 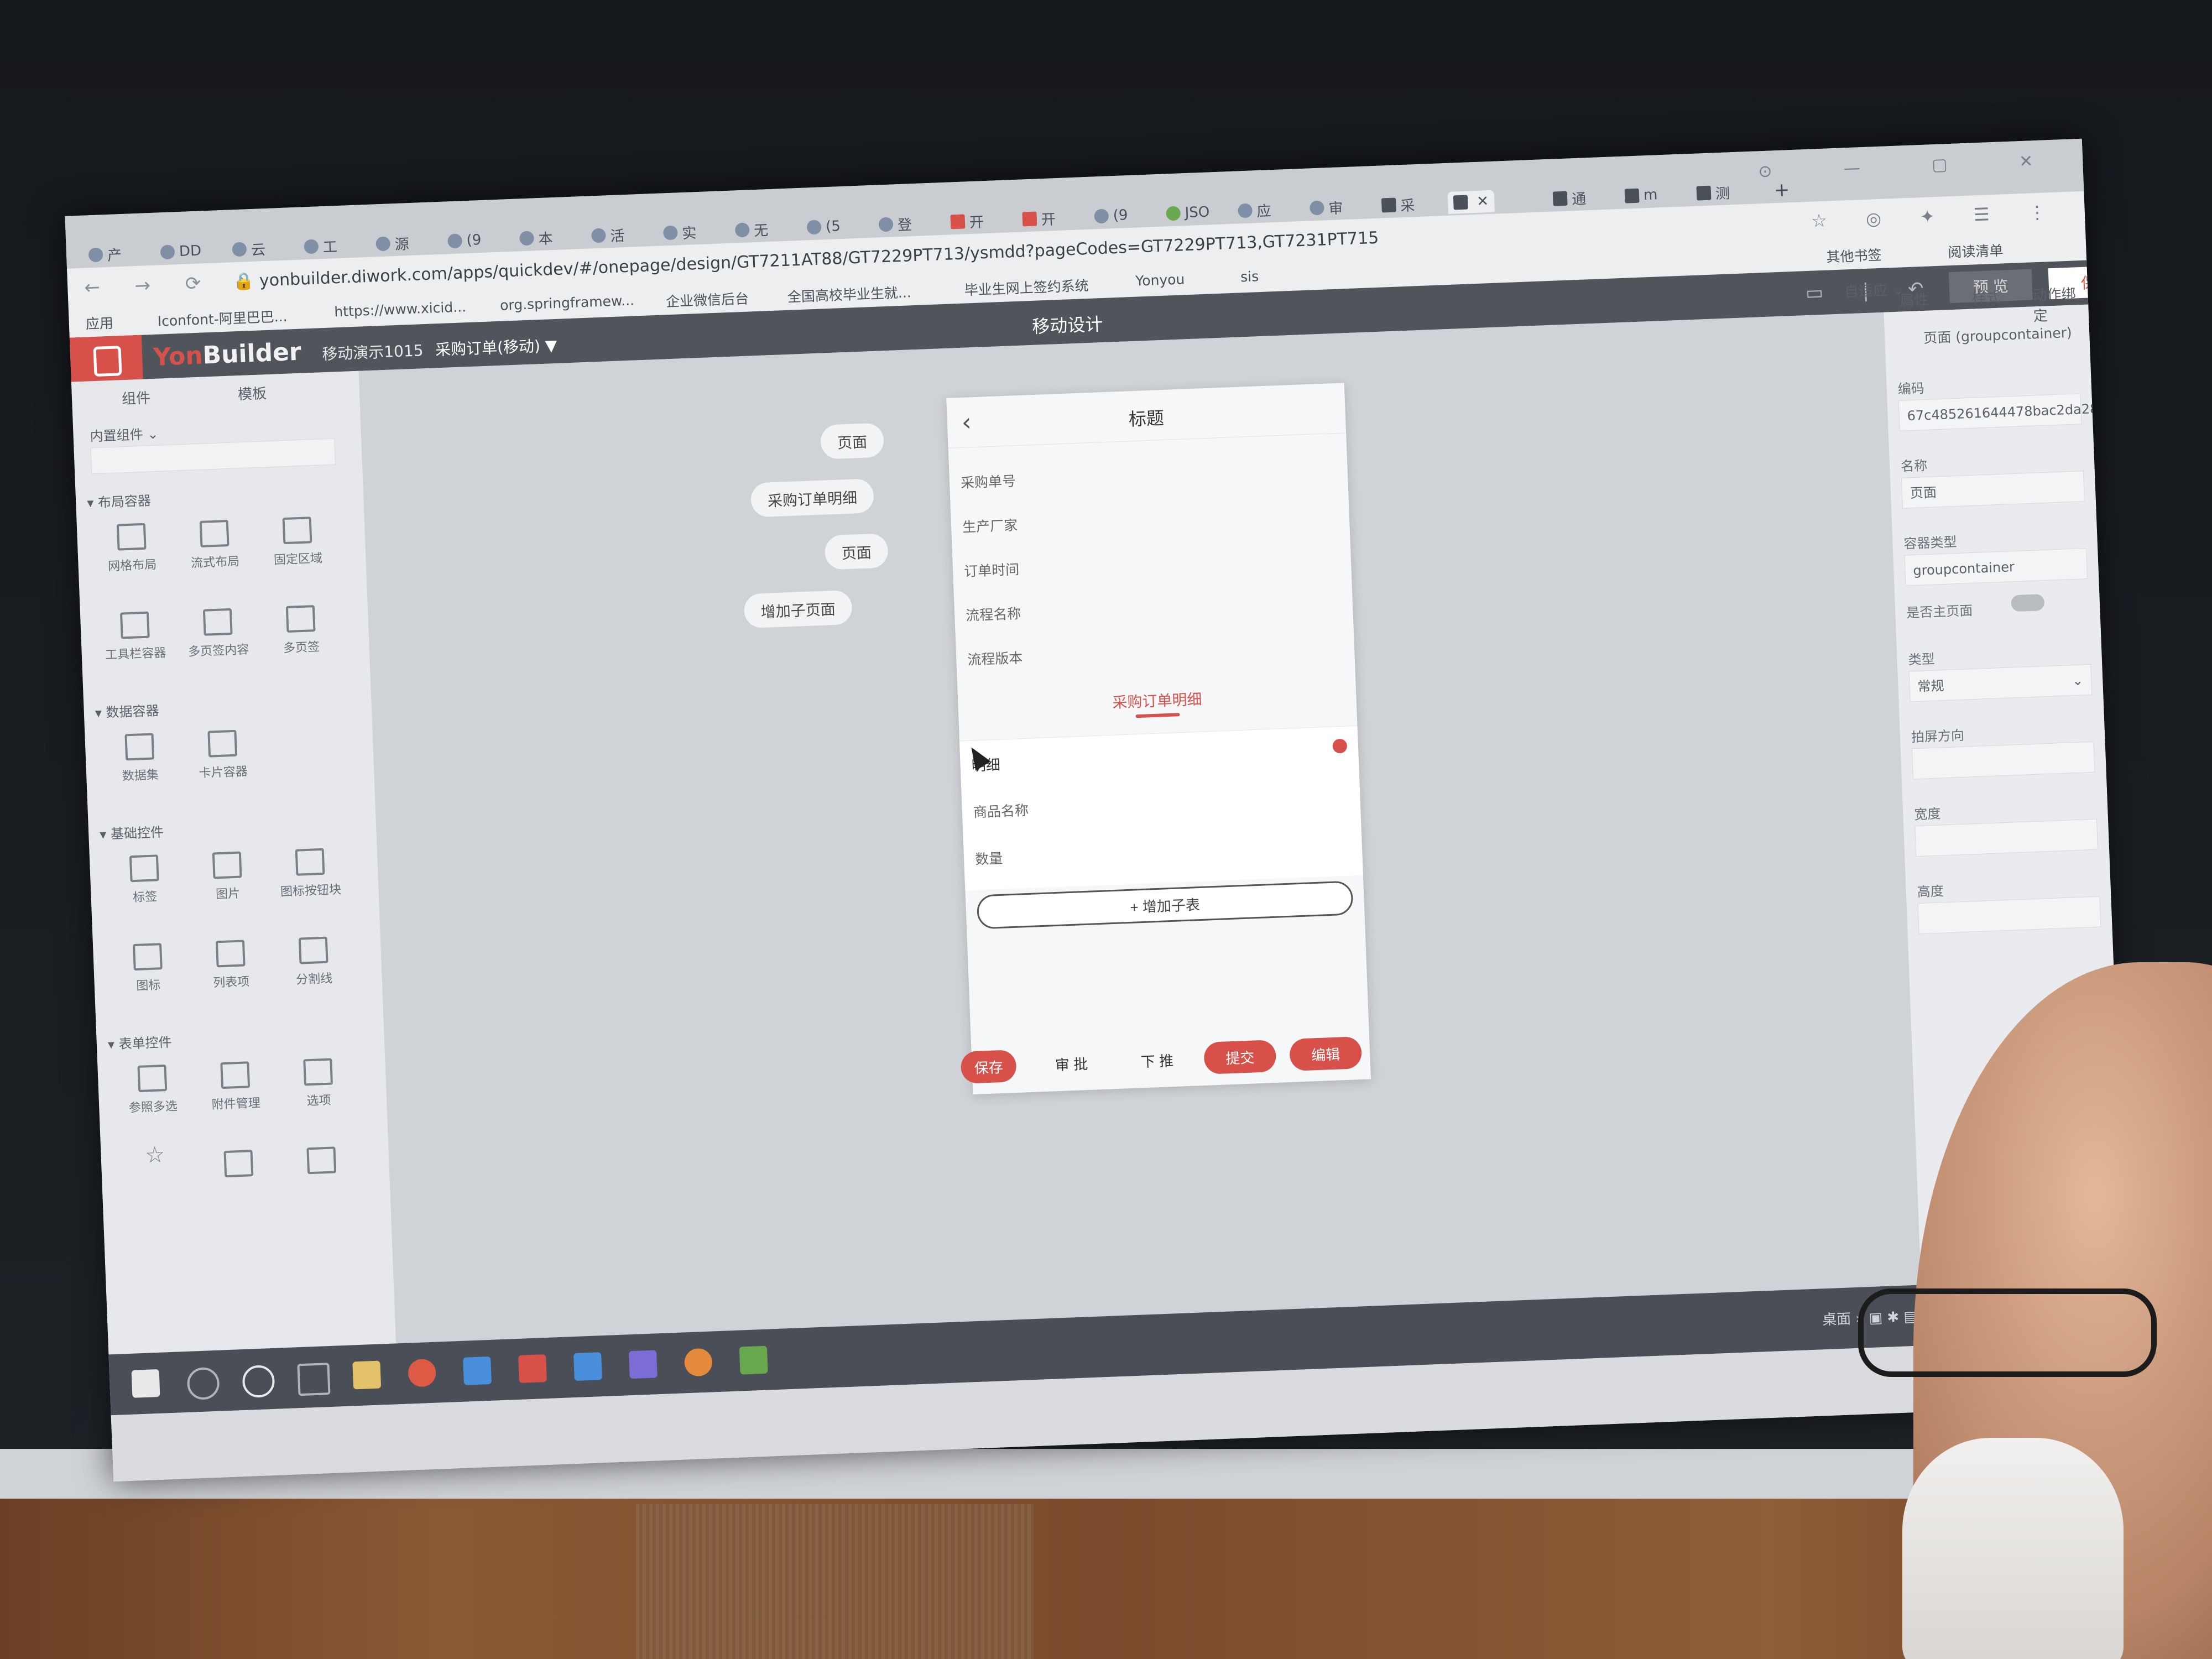 What do you see at coordinates (314, 1379) in the screenshot?
I see `task-view-icon` at bounding box center [314, 1379].